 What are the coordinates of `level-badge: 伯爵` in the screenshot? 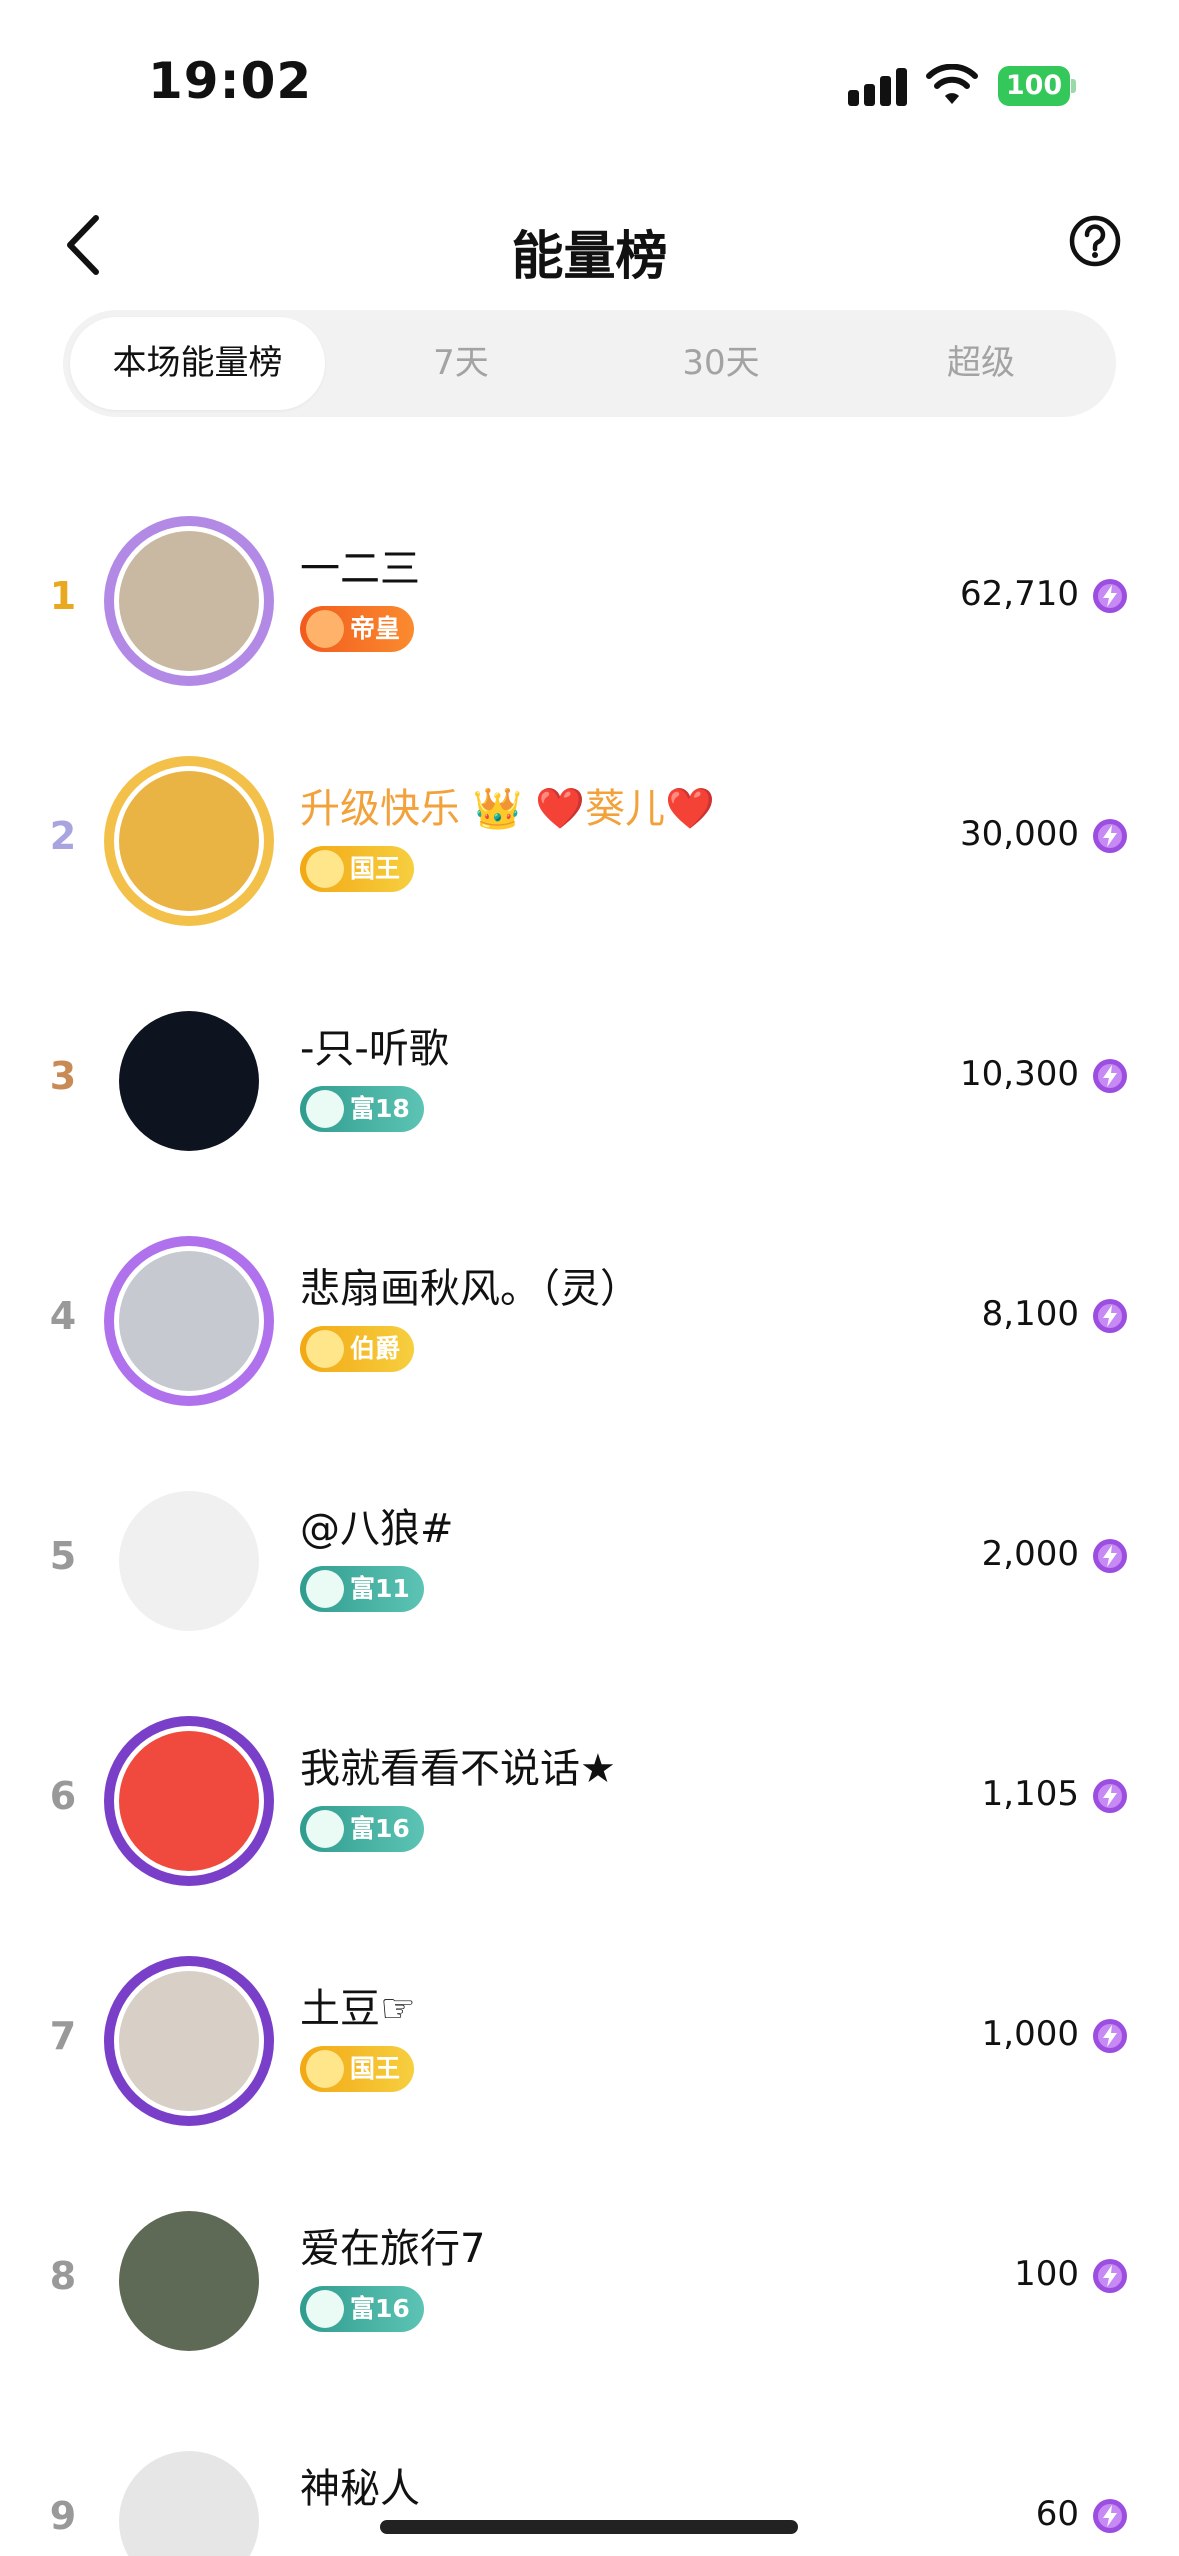 It's located at (357, 1349).